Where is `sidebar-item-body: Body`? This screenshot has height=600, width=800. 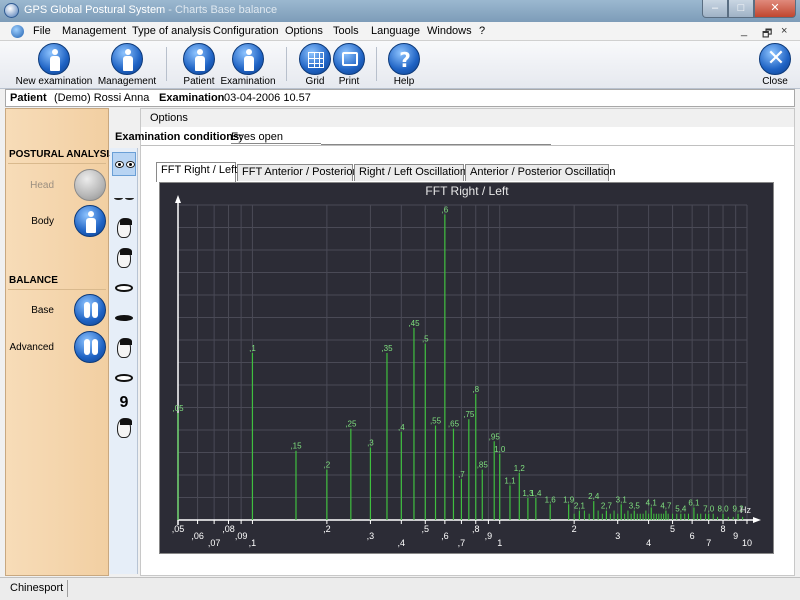 sidebar-item-body: Body is located at coordinates (58, 222).